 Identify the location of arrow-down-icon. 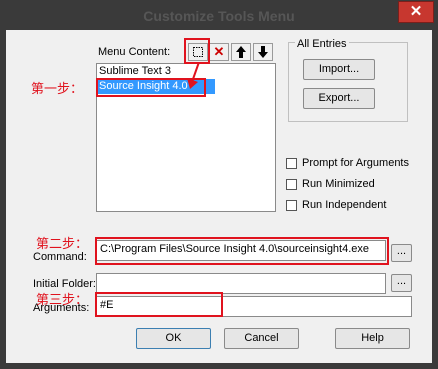
(263, 52).